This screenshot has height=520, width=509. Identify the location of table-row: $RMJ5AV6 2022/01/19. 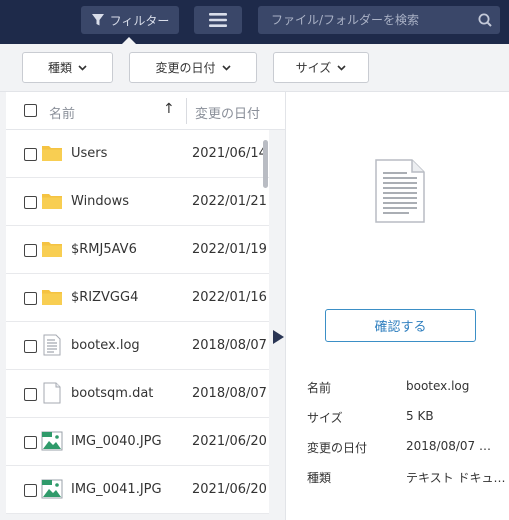
(137, 250).